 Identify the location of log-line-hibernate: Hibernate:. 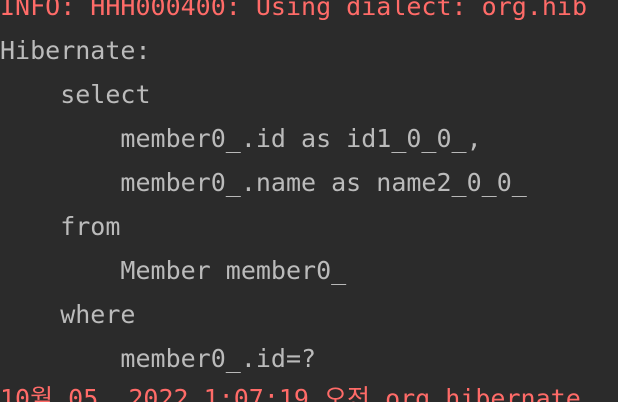
(75, 50).